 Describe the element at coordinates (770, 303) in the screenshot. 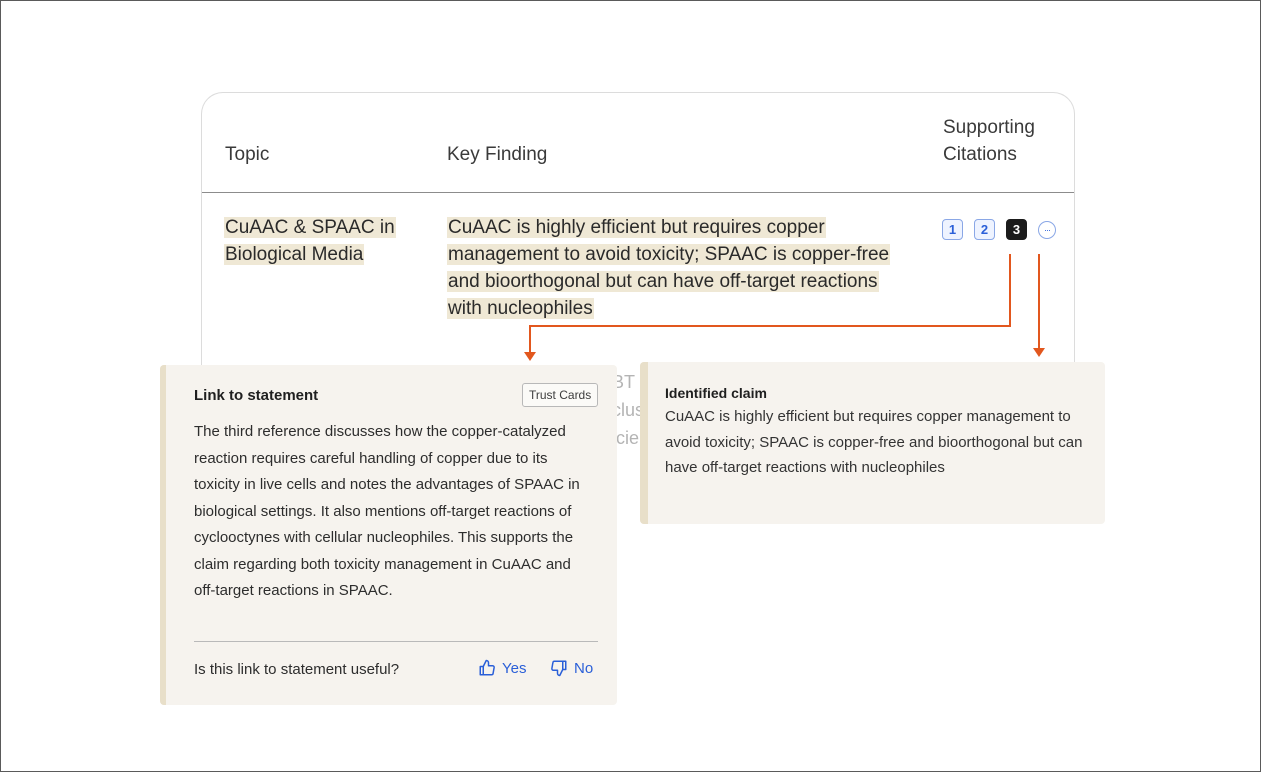

I see `connector-to-link-card` at that location.